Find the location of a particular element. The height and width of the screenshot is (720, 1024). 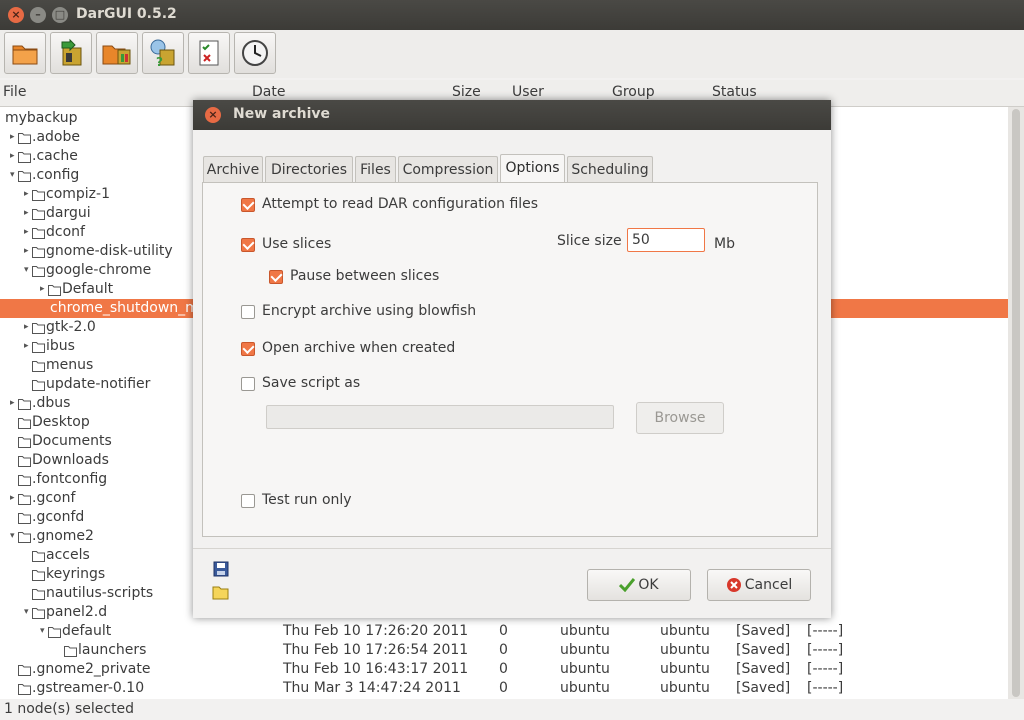

cancel-icon is located at coordinates (733, 585).